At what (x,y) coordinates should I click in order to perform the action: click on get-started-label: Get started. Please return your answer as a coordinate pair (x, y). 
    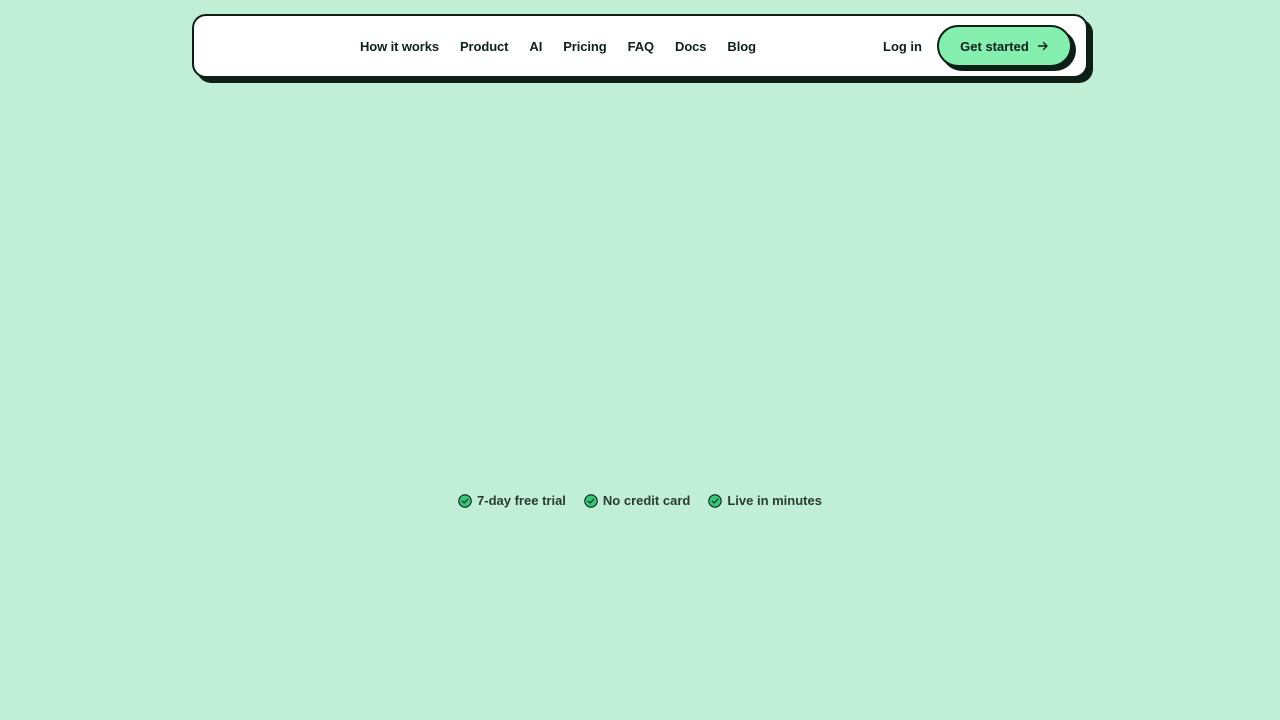
    Looking at the image, I should click on (994, 46).